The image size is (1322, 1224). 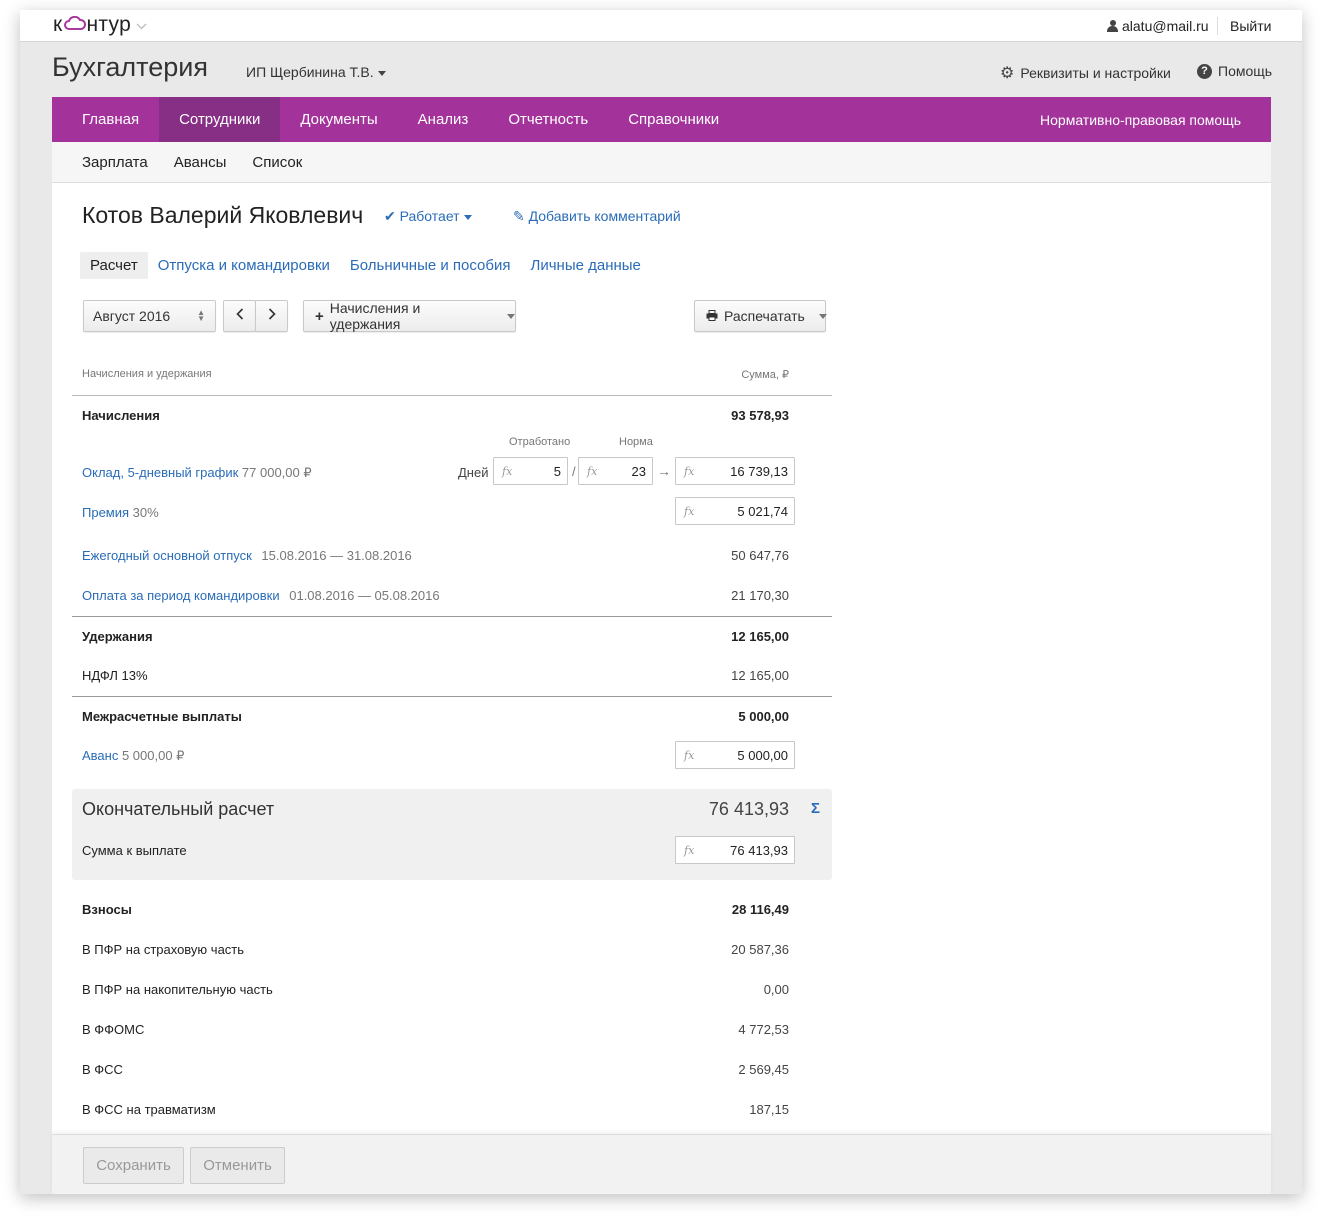 I want to click on logout-link: Выйти, so click(x=1250, y=26).